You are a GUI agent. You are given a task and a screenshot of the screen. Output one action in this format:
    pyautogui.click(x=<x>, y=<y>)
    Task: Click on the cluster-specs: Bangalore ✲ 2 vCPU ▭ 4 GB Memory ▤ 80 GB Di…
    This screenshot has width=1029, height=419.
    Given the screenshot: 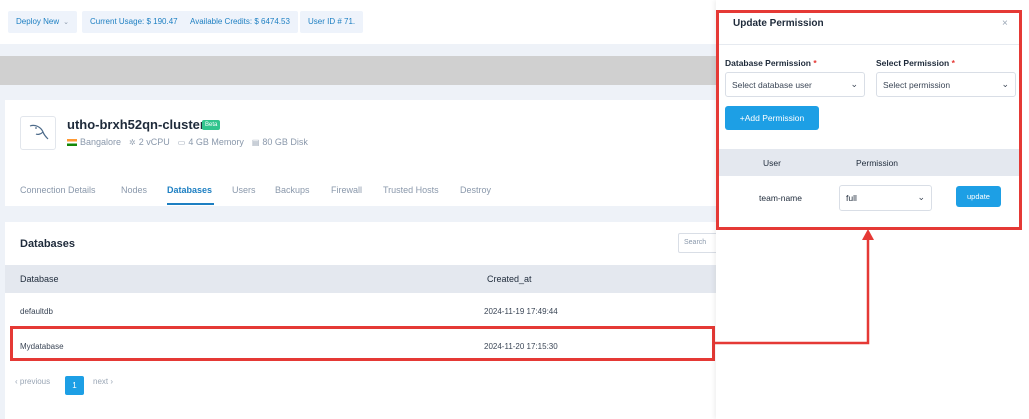 What is the action you would take?
    pyautogui.click(x=187, y=142)
    